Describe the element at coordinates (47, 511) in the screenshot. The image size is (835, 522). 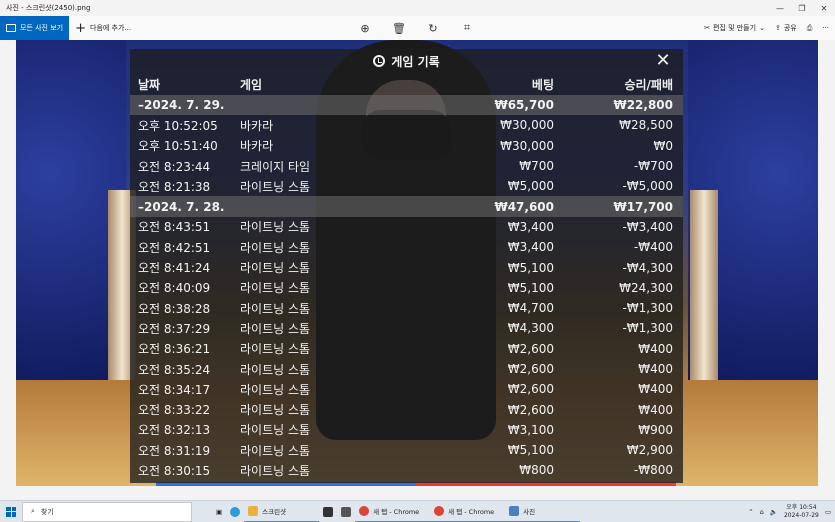
I see `search-label: 찾기` at that location.